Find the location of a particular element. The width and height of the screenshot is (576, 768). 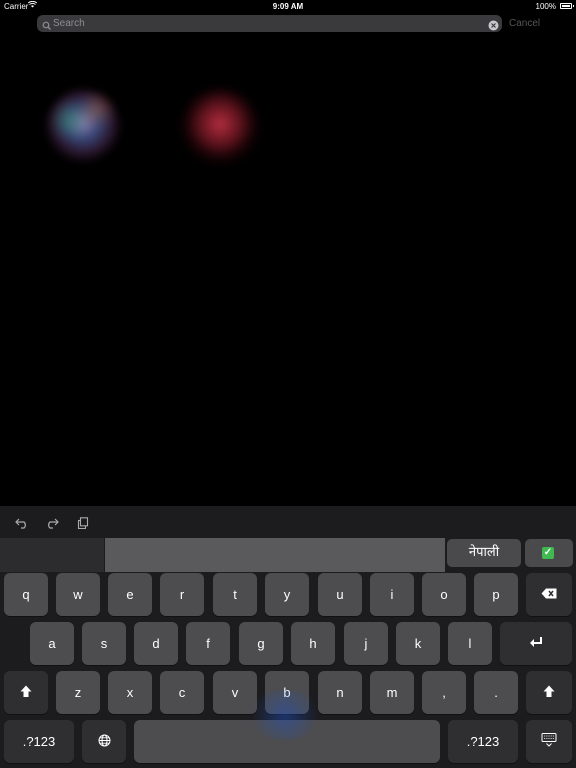

key-h: h is located at coordinates (313, 643).